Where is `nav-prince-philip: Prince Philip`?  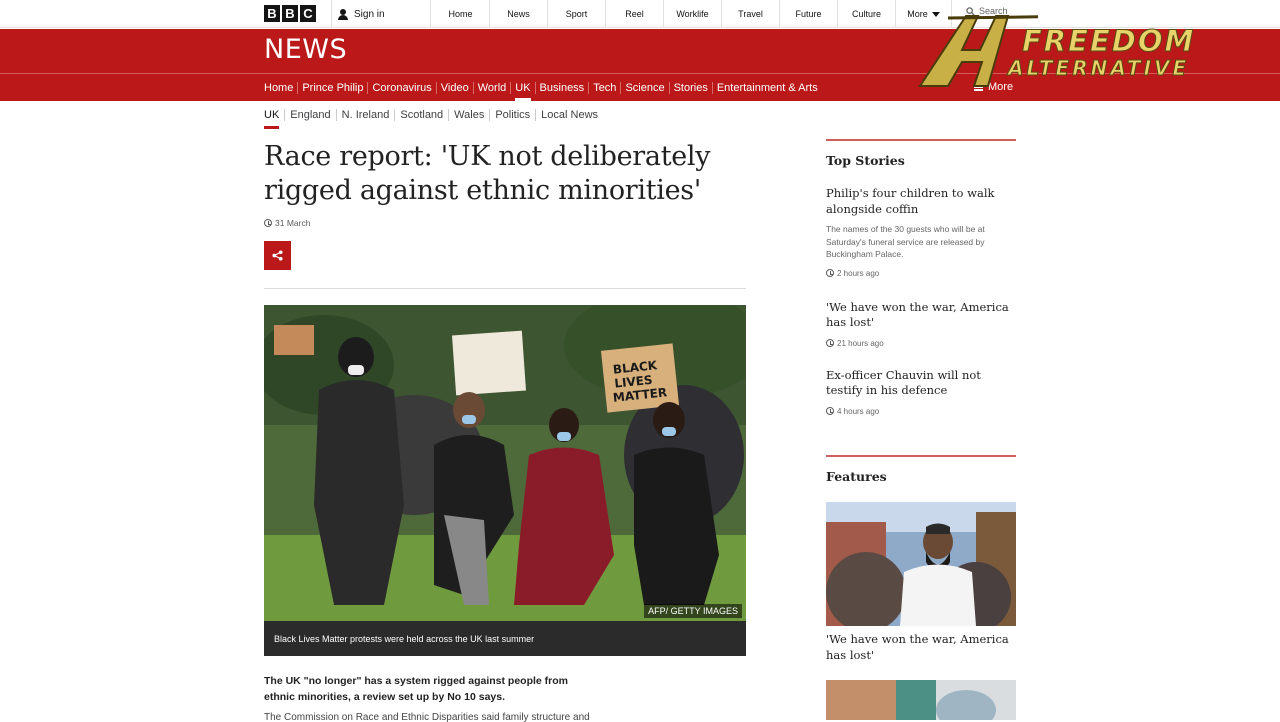 nav-prince-philip: Prince Philip is located at coordinates (333, 88).